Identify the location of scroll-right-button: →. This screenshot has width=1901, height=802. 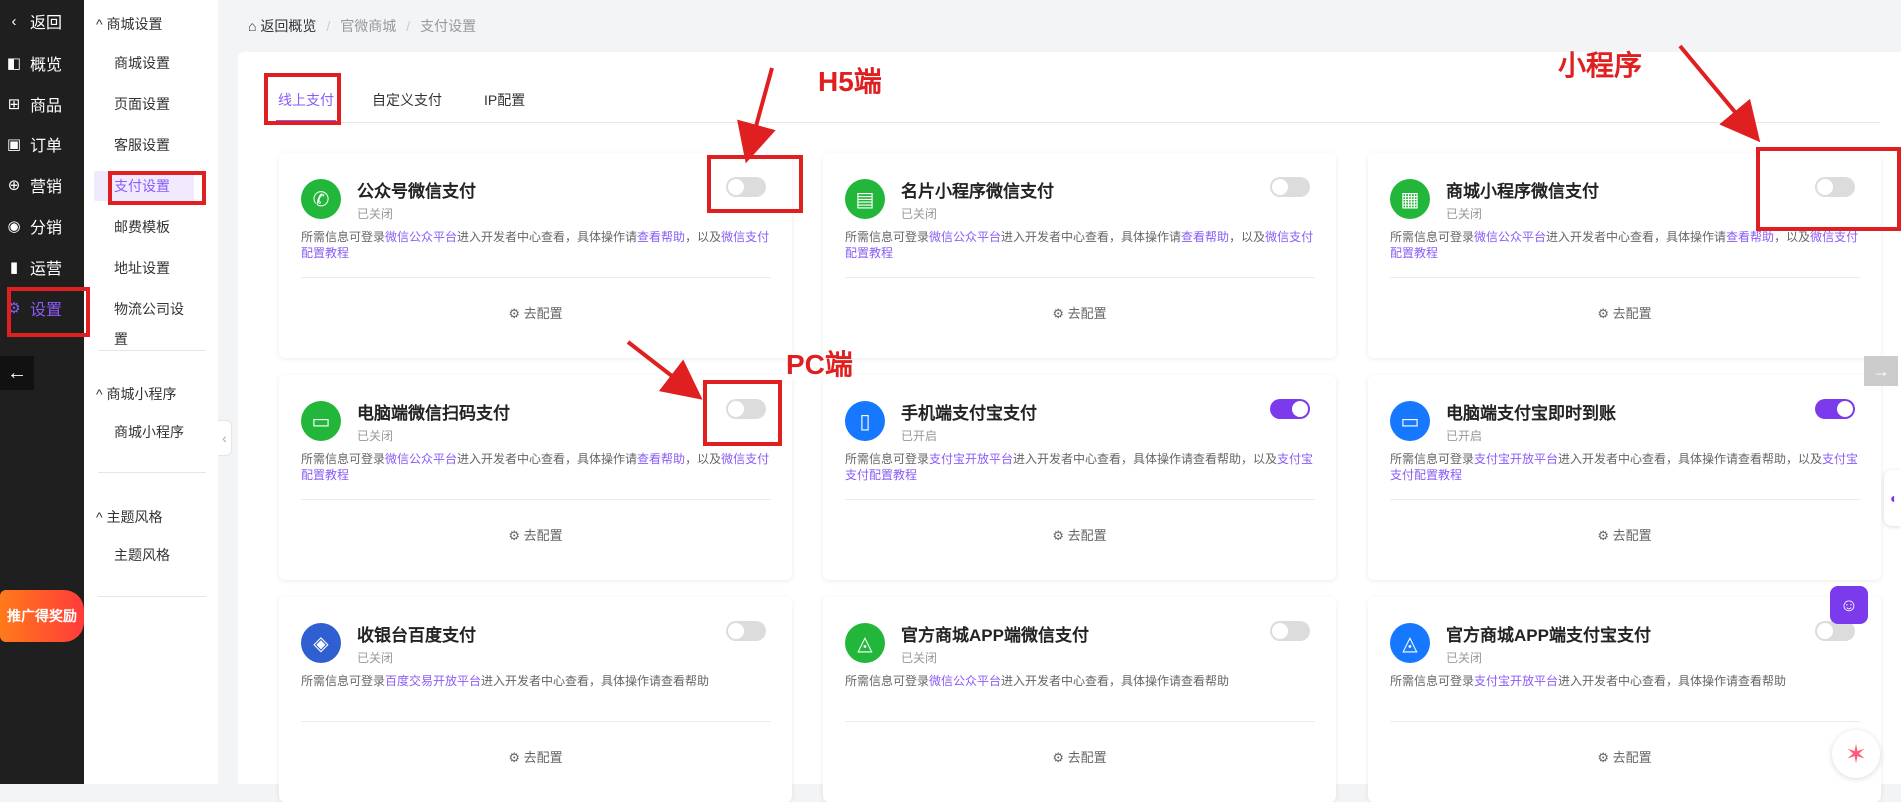
(1881, 371).